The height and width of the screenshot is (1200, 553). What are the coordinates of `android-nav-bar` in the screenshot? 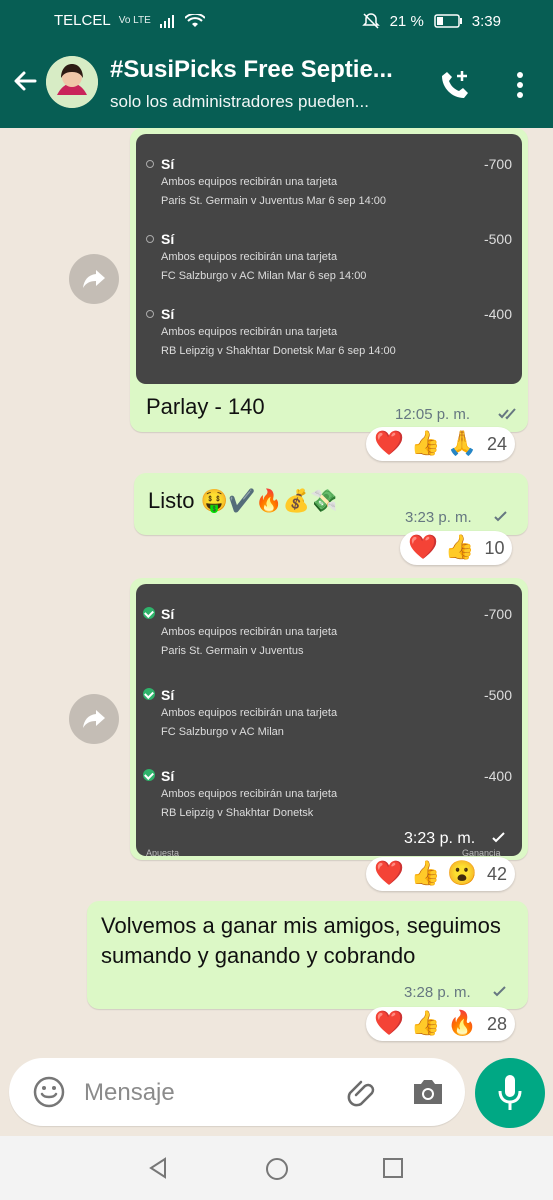 It's located at (276, 1168).